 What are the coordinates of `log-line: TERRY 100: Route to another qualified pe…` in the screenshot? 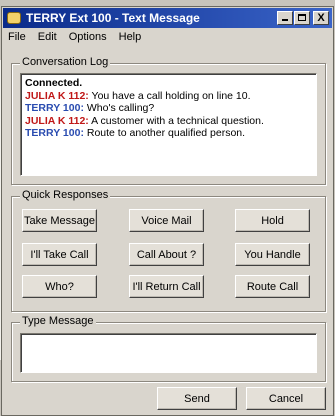 It's located at (168, 133).